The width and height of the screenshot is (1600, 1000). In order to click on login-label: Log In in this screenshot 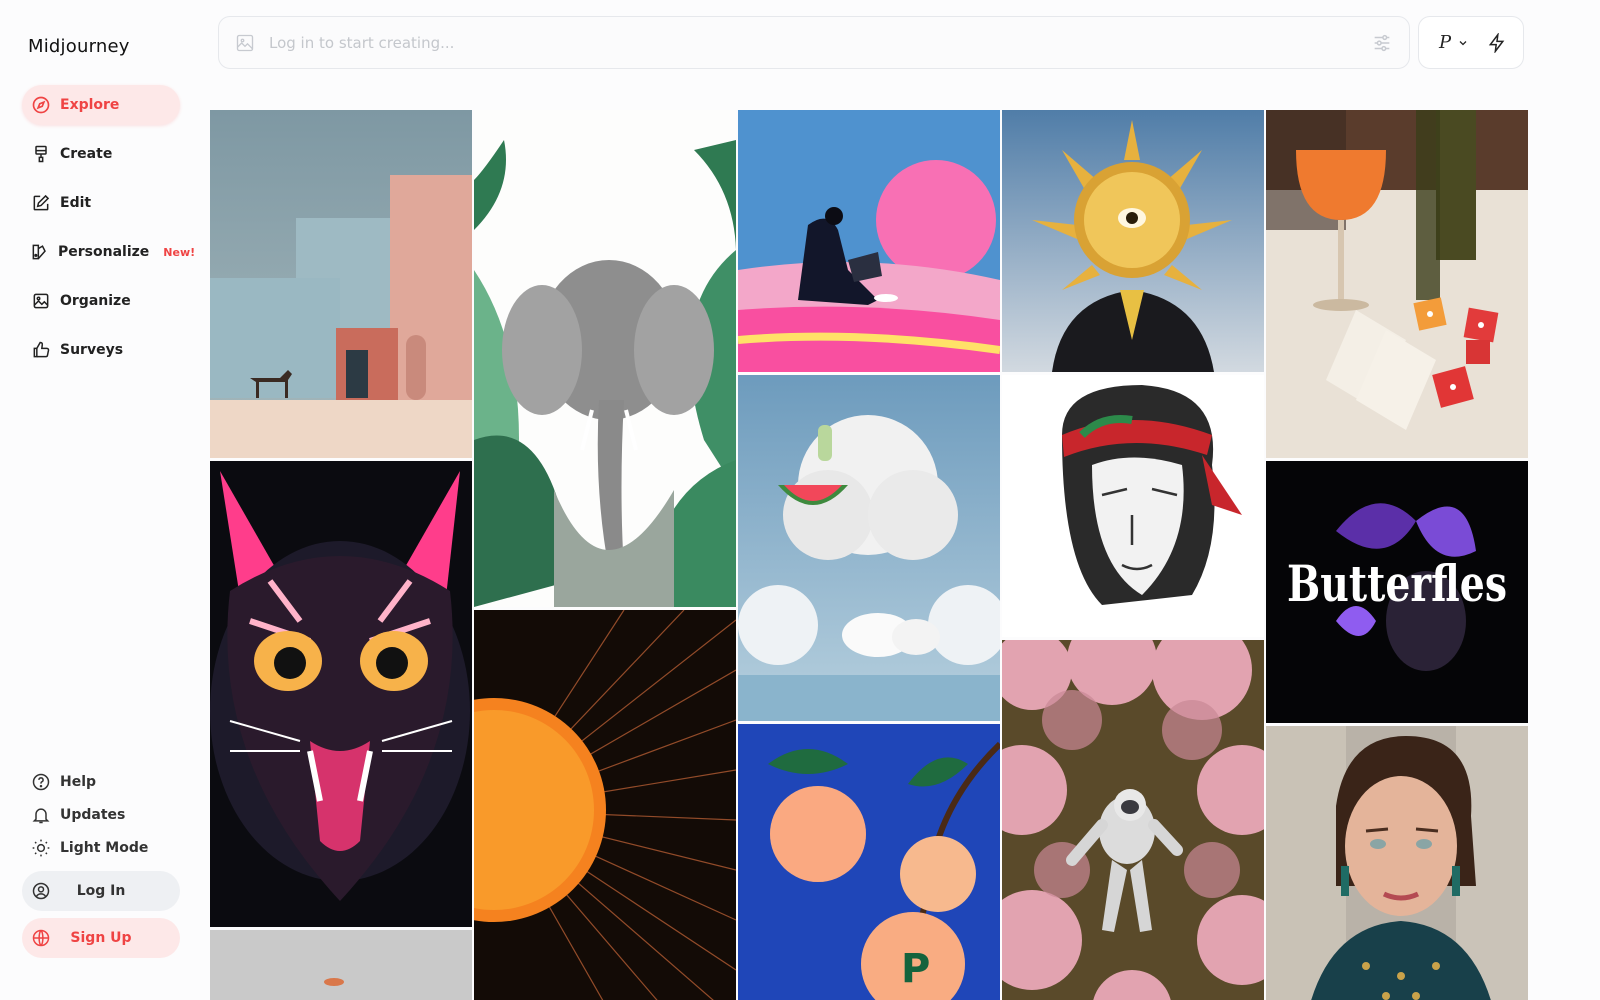, I will do `click(101, 891)`.